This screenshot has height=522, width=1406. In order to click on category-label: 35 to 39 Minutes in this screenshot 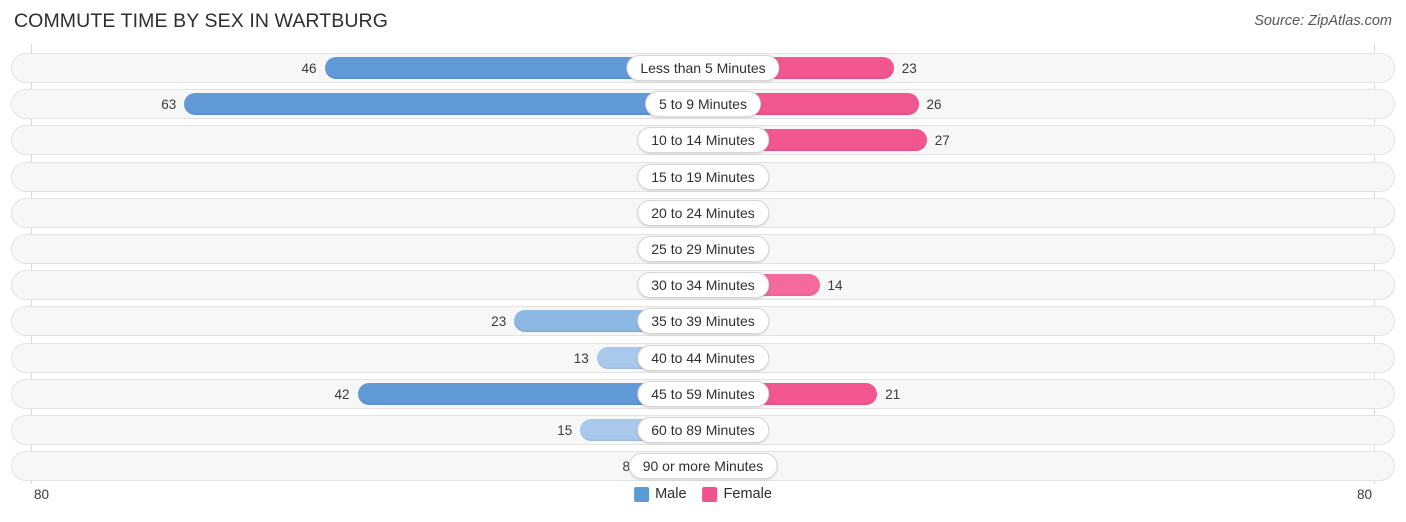, I will do `click(703, 321)`.